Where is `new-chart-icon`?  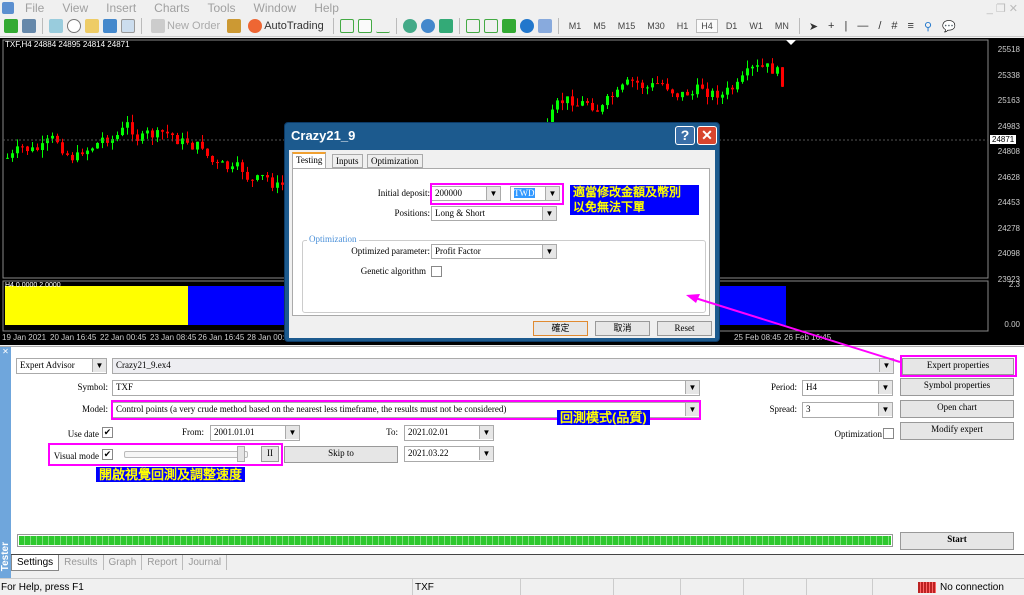
new-chart-icon is located at coordinates (11, 26).